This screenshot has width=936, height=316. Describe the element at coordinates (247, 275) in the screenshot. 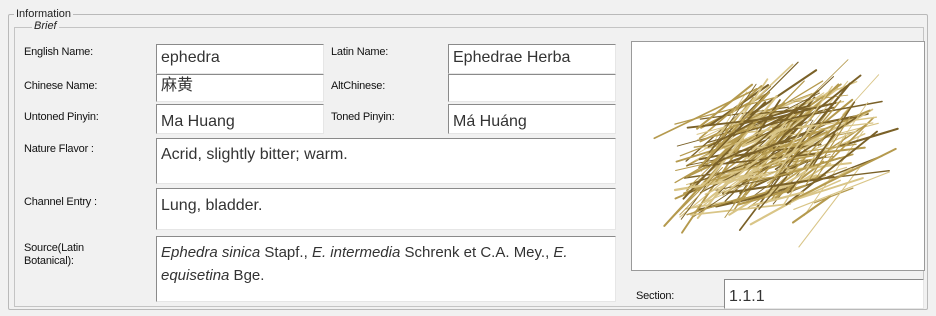

I see `source-part: Bge.` at that location.